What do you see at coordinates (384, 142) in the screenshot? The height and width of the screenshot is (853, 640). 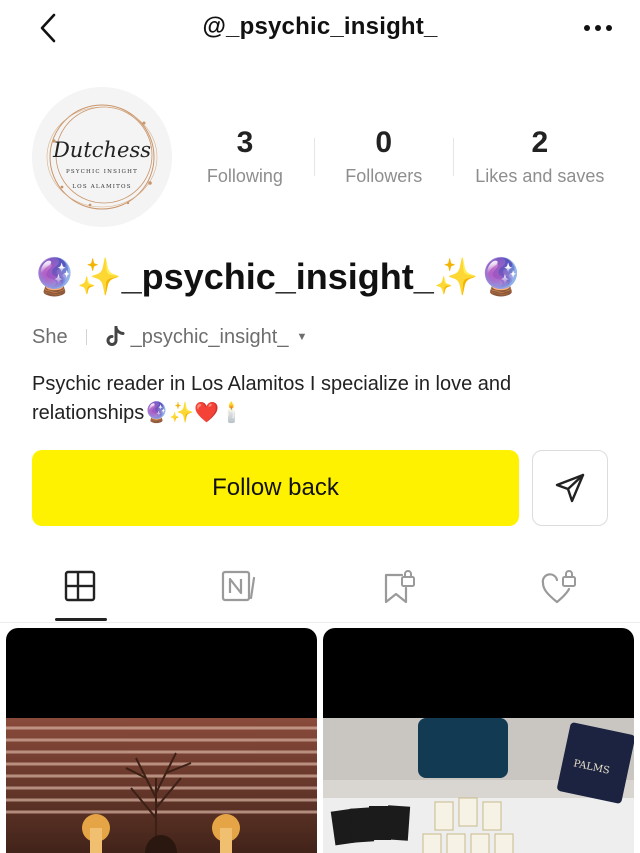 I see `stat-followers-count: 0` at bounding box center [384, 142].